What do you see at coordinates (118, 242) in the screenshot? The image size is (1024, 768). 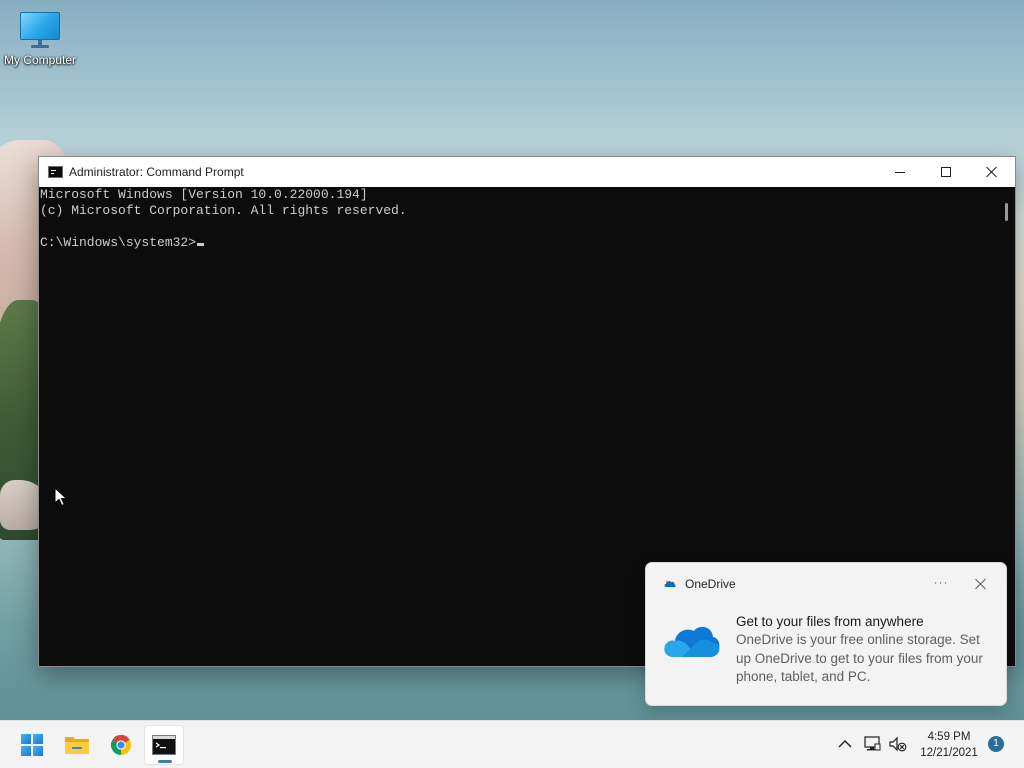 I see `console-prompt: C:\Windows\system32>` at bounding box center [118, 242].